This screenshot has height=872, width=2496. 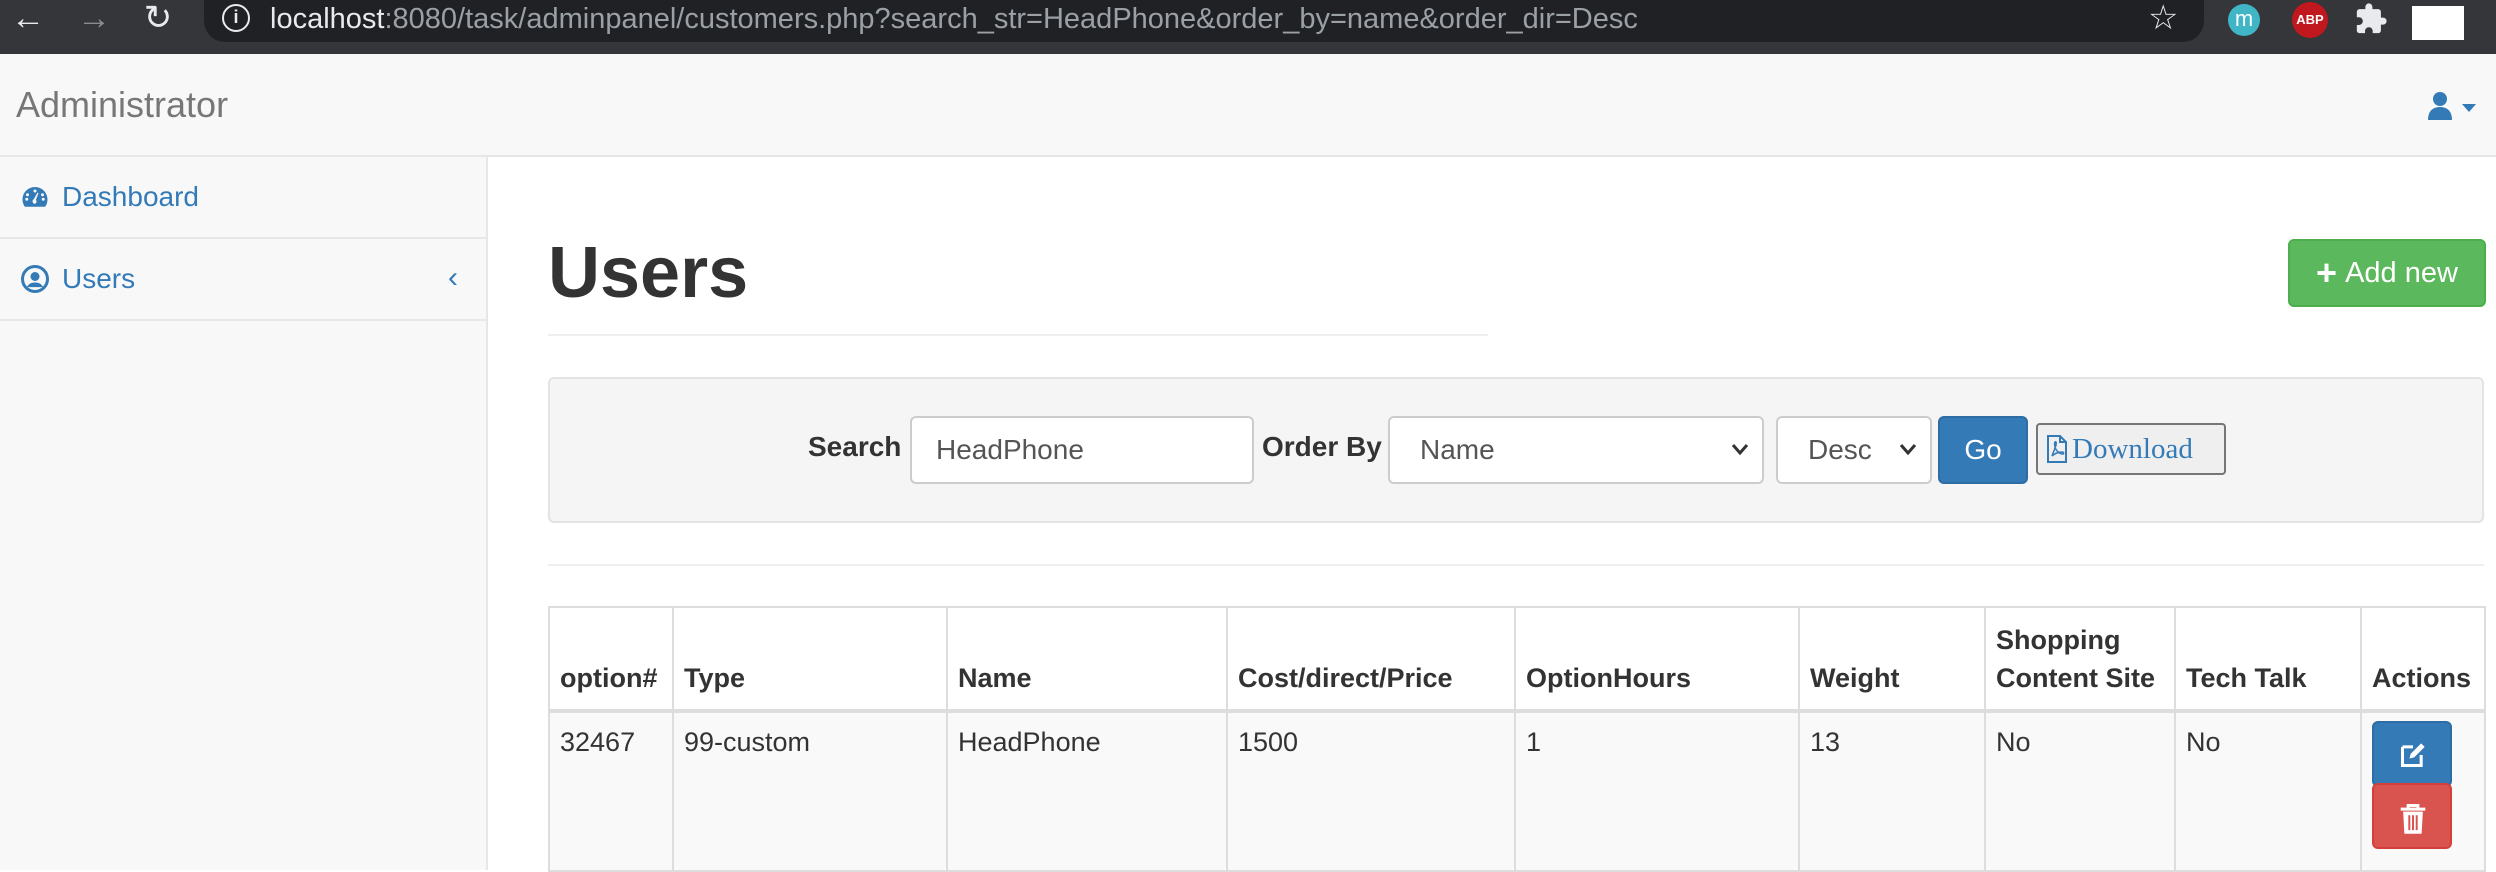 I want to click on order-direction-value: Desc, so click(x=1840, y=449).